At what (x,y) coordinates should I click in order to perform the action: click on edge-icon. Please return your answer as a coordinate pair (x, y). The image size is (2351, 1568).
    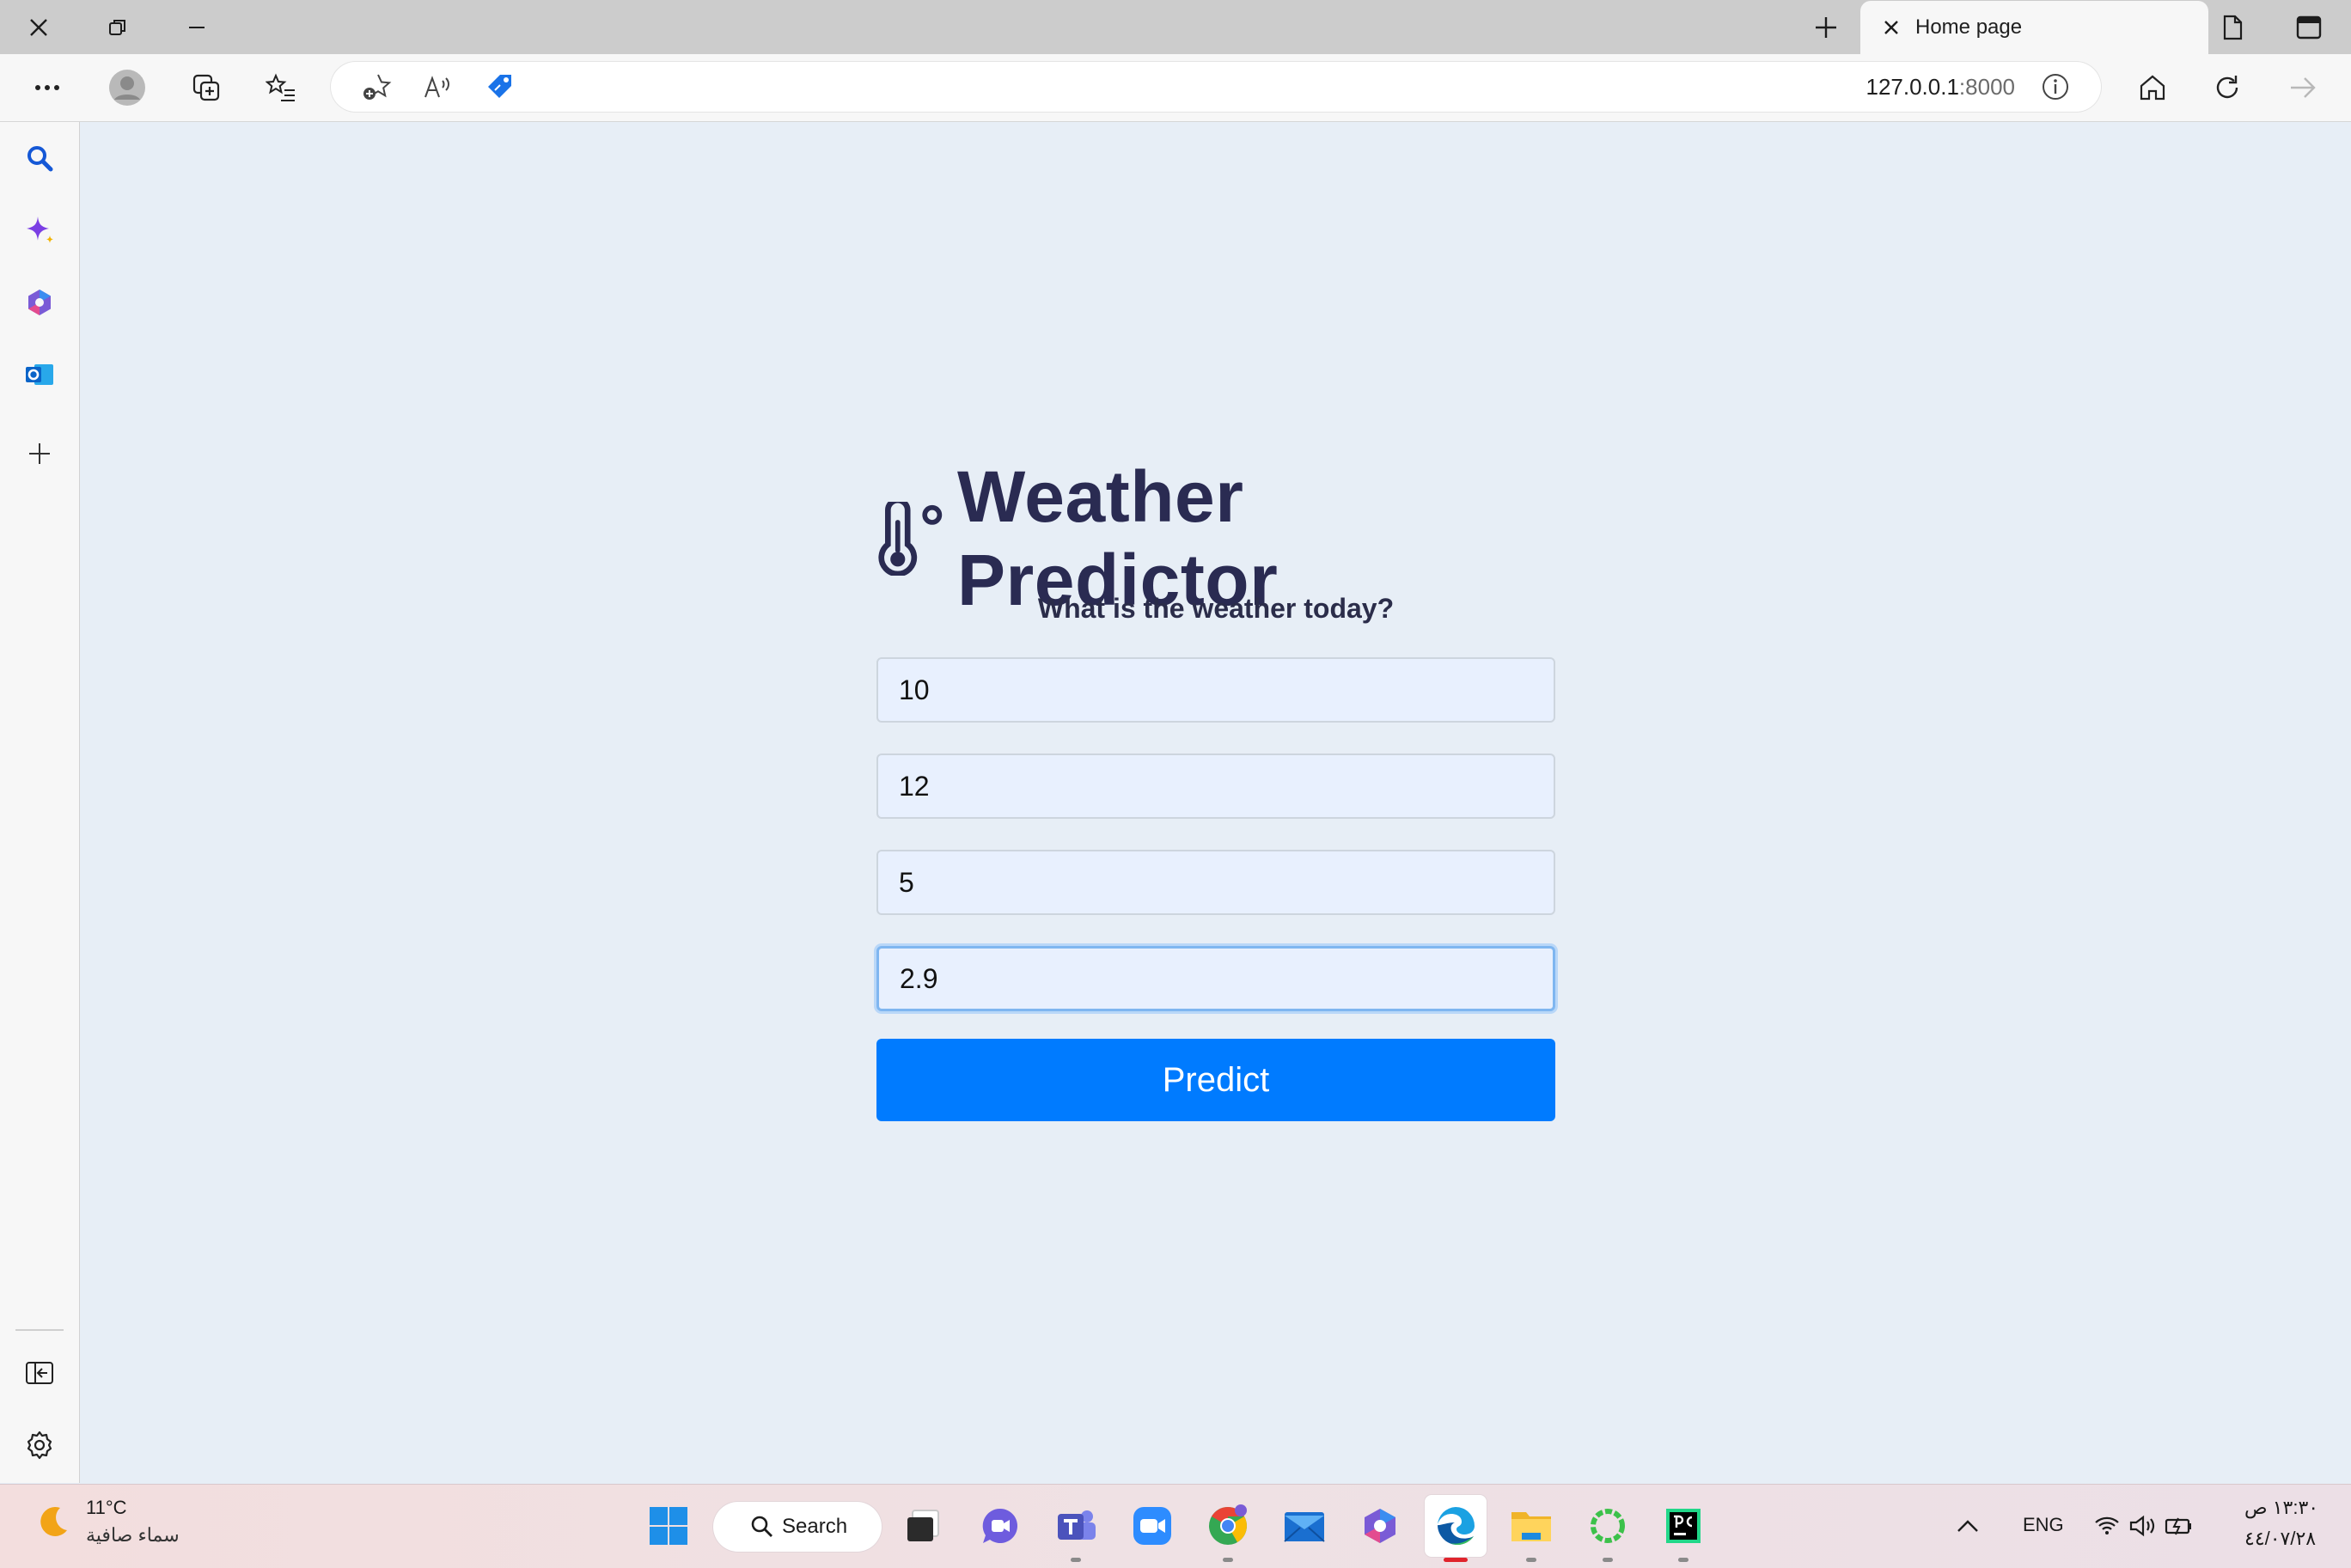
    Looking at the image, I should click on (1456, 1526).